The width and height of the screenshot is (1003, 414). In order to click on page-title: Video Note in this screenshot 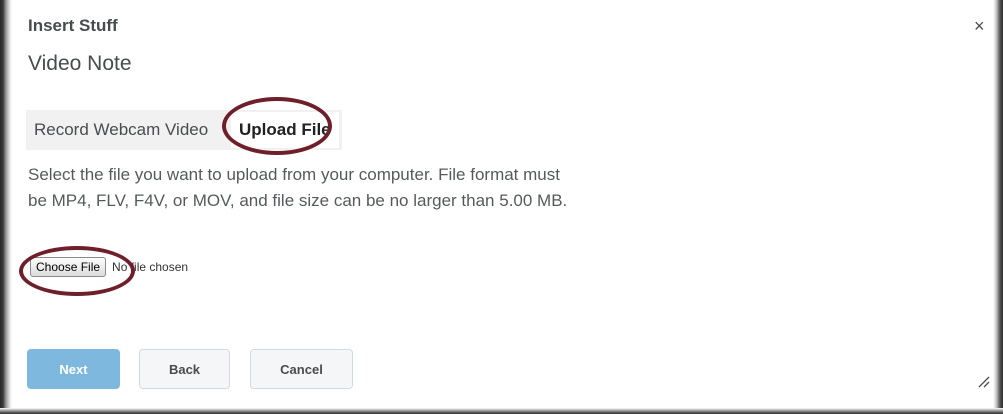, I will do `click(80, 63)`.